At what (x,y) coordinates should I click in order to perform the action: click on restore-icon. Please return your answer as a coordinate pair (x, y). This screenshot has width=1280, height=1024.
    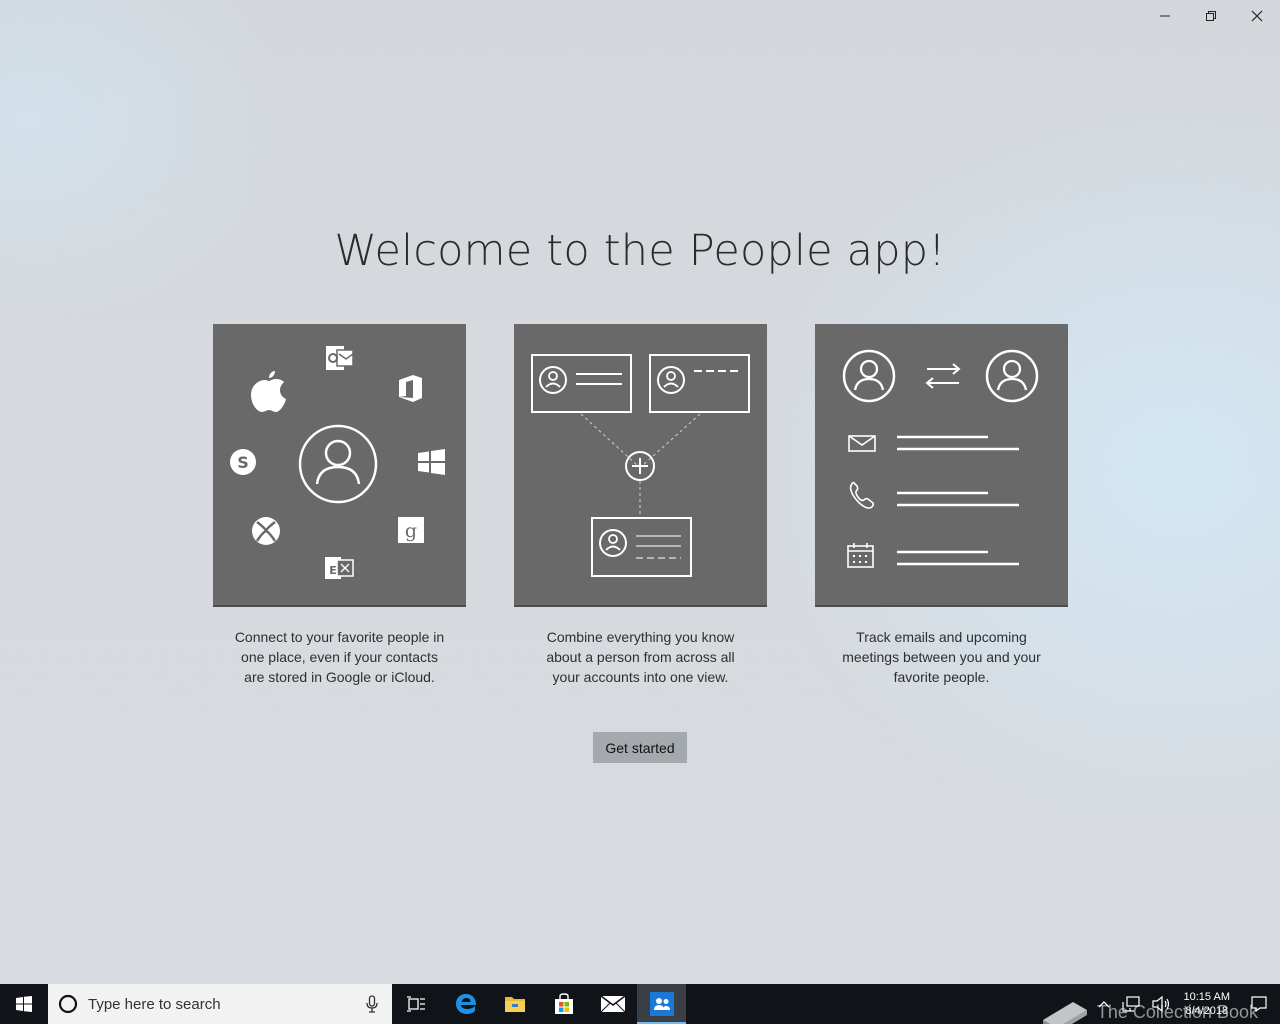
    Looking at the image, I should click on (1211, 16).